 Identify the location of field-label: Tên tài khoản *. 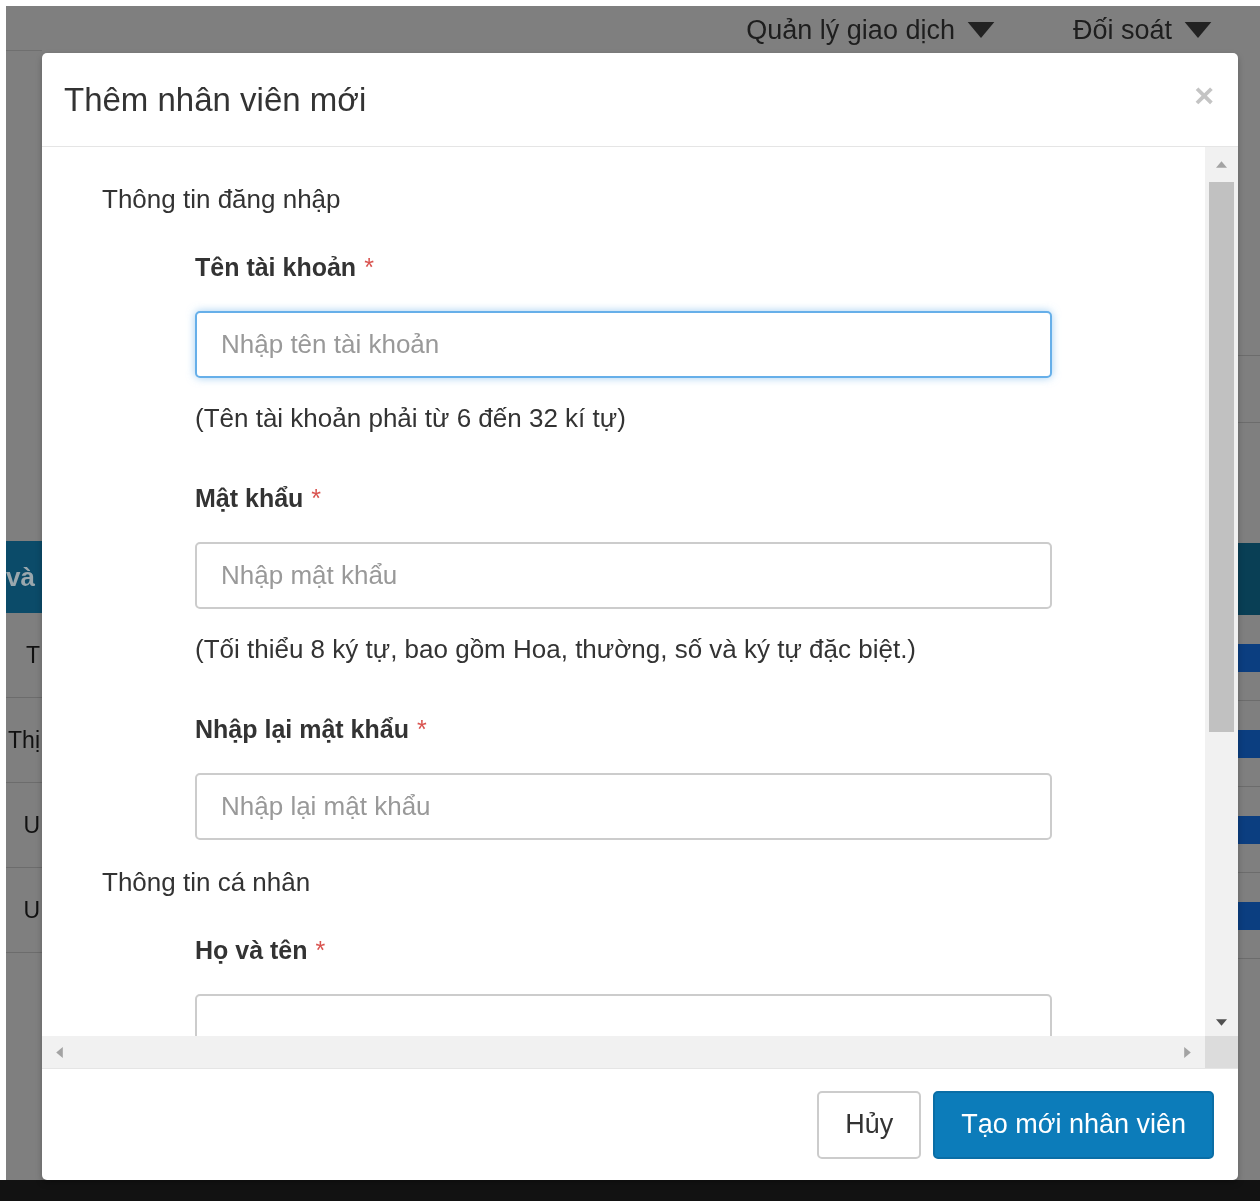
(285, 267).